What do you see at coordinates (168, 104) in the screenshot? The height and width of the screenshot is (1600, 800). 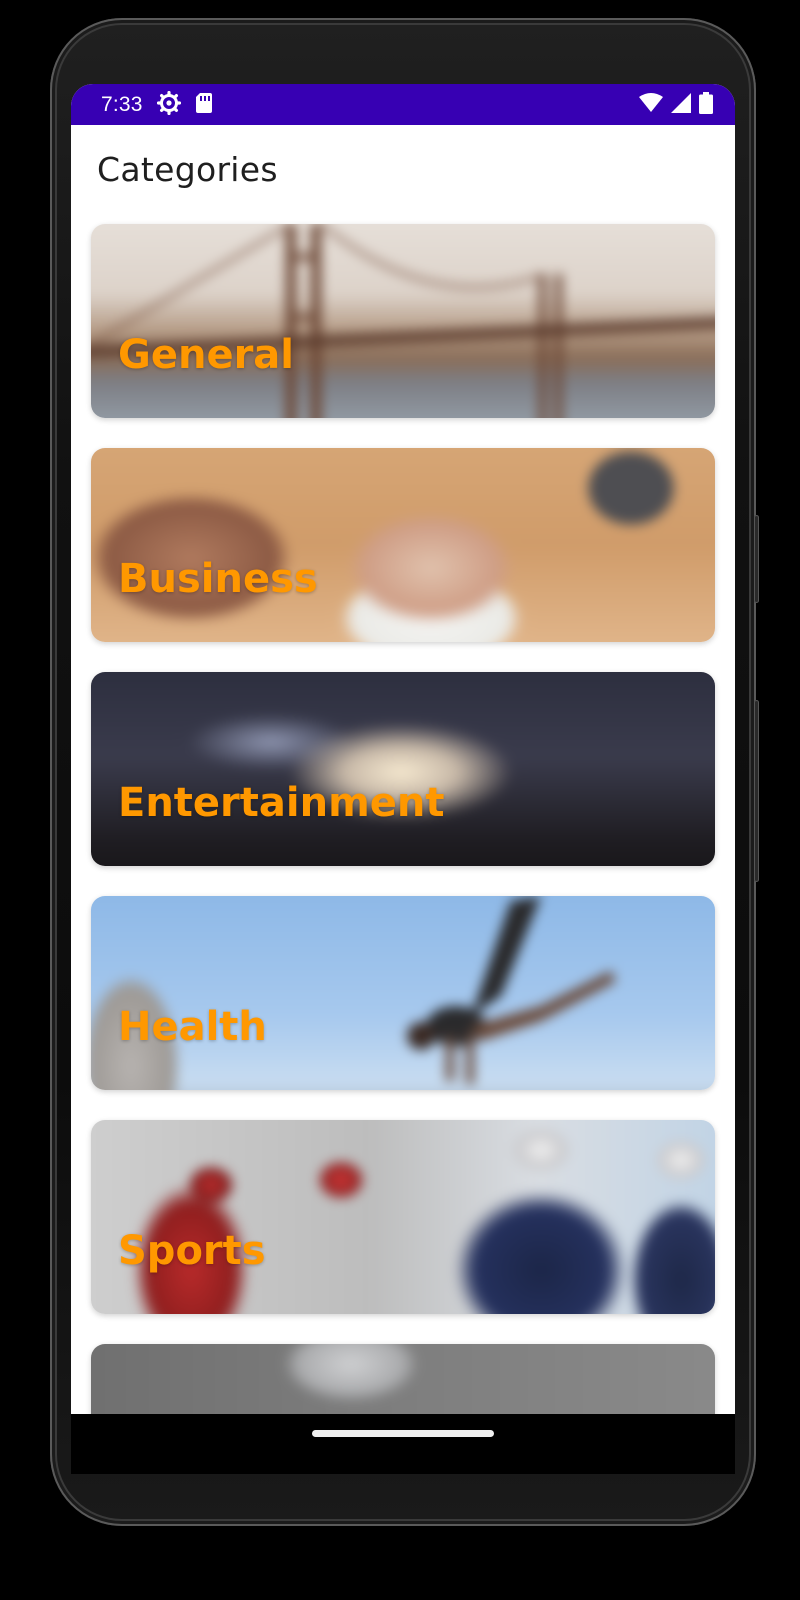 I see `settings-icon` at bounding box center [168, 104].